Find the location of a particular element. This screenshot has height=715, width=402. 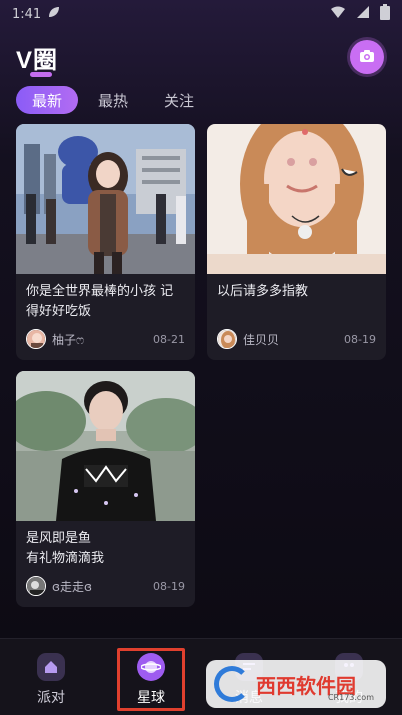

post-title: 是风即是鱼 有礼物滴滴我 is located at coordinates (65, 548).